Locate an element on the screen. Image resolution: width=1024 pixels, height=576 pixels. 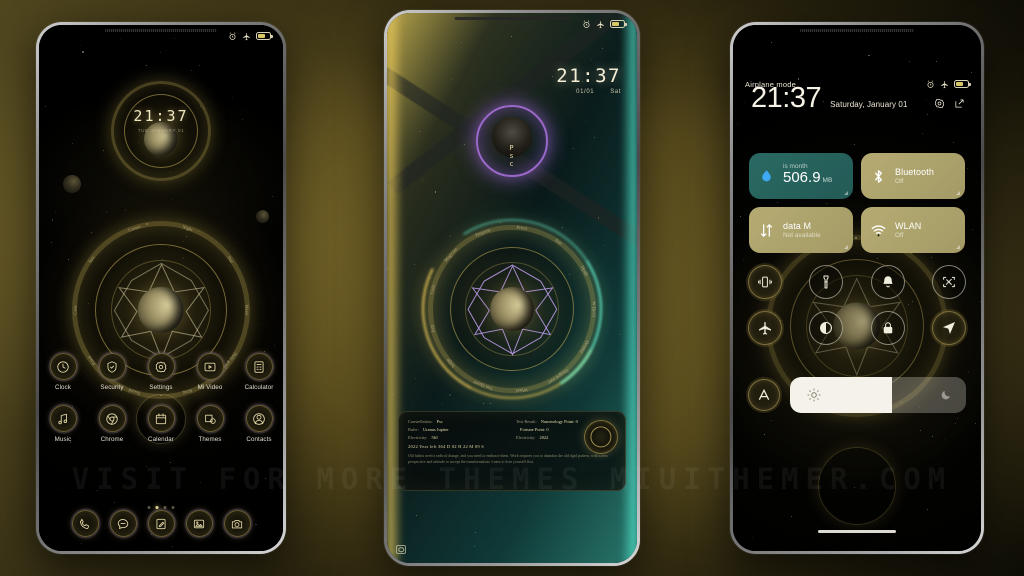
gear-icon is located at coordinates (161, 366).